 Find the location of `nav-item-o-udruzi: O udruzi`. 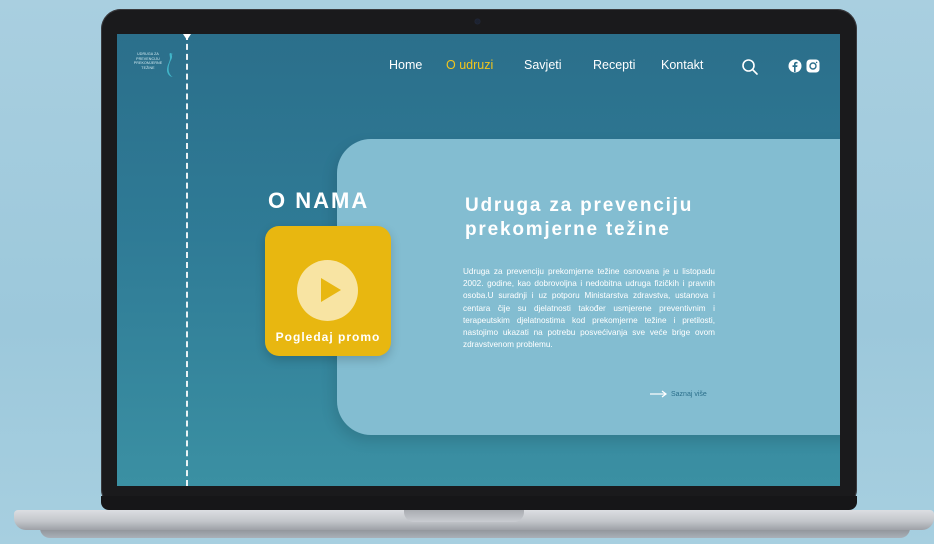

nav-item-o-udruzi: O udruzi is located at coordinates (469, 67).